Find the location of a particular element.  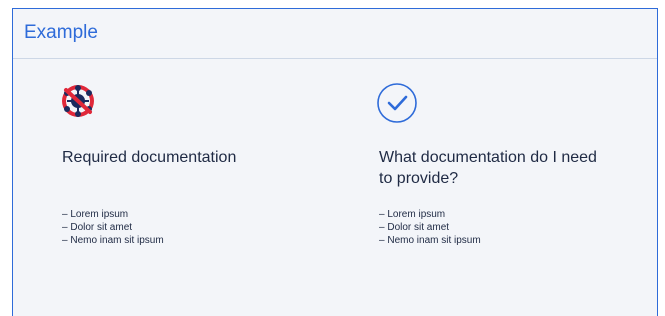

left-heading: Required documentation is located at coordinates (149, 157).